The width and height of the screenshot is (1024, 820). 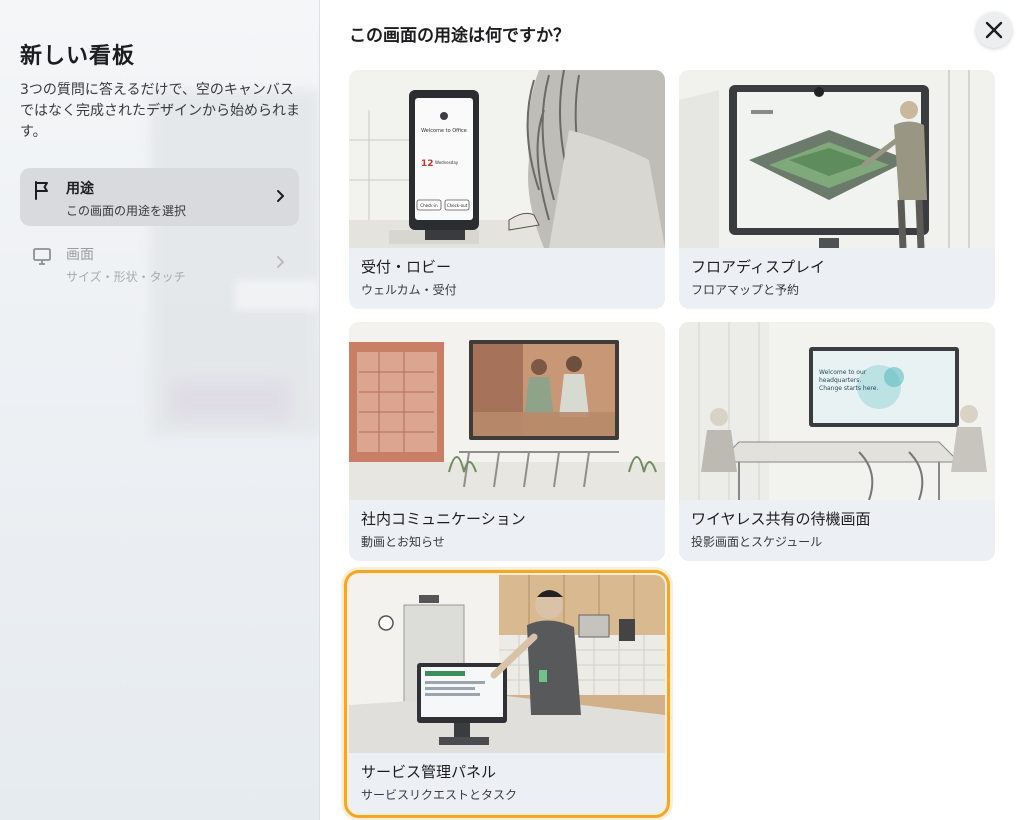 What do you see at coordinates (457, 205) in the screenshot?
I see `kiosk-checkout-text: Check-out` at bounding box center [457, 205].